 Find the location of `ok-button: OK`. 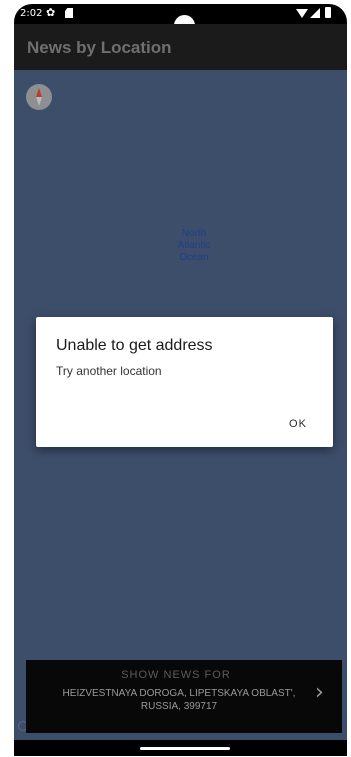

ok-button: OK is located at coordinates (298, 424).